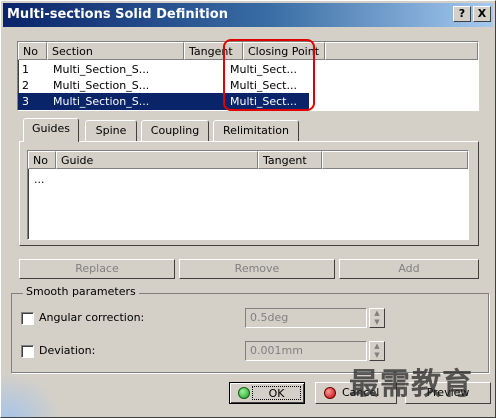 The height and width of the screenshot is (418, 496). What do you see at coordinates (377, 322) in the screenshot?
I see `spin-down-icon: ▼` at bounding box center [377, 322].